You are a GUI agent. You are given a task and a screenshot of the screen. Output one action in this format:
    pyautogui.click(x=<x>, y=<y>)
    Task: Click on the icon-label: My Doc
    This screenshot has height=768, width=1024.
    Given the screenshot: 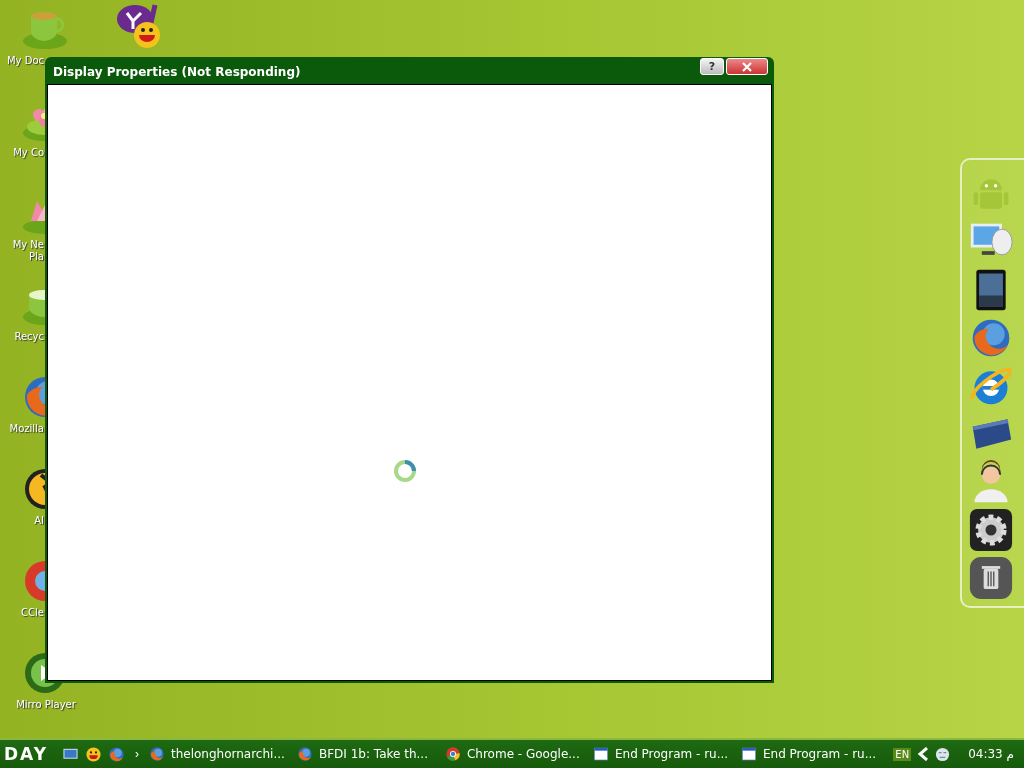 What is the action you would take?
    pyautogui.click(x=24, y=61)
    